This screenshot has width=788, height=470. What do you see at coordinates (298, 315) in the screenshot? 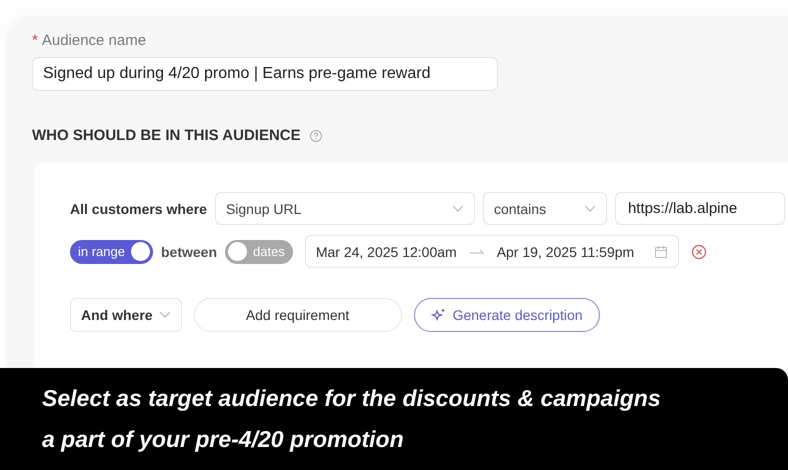
I see `add-requirement-button: Add requirement` at bounding box center [298, 315].